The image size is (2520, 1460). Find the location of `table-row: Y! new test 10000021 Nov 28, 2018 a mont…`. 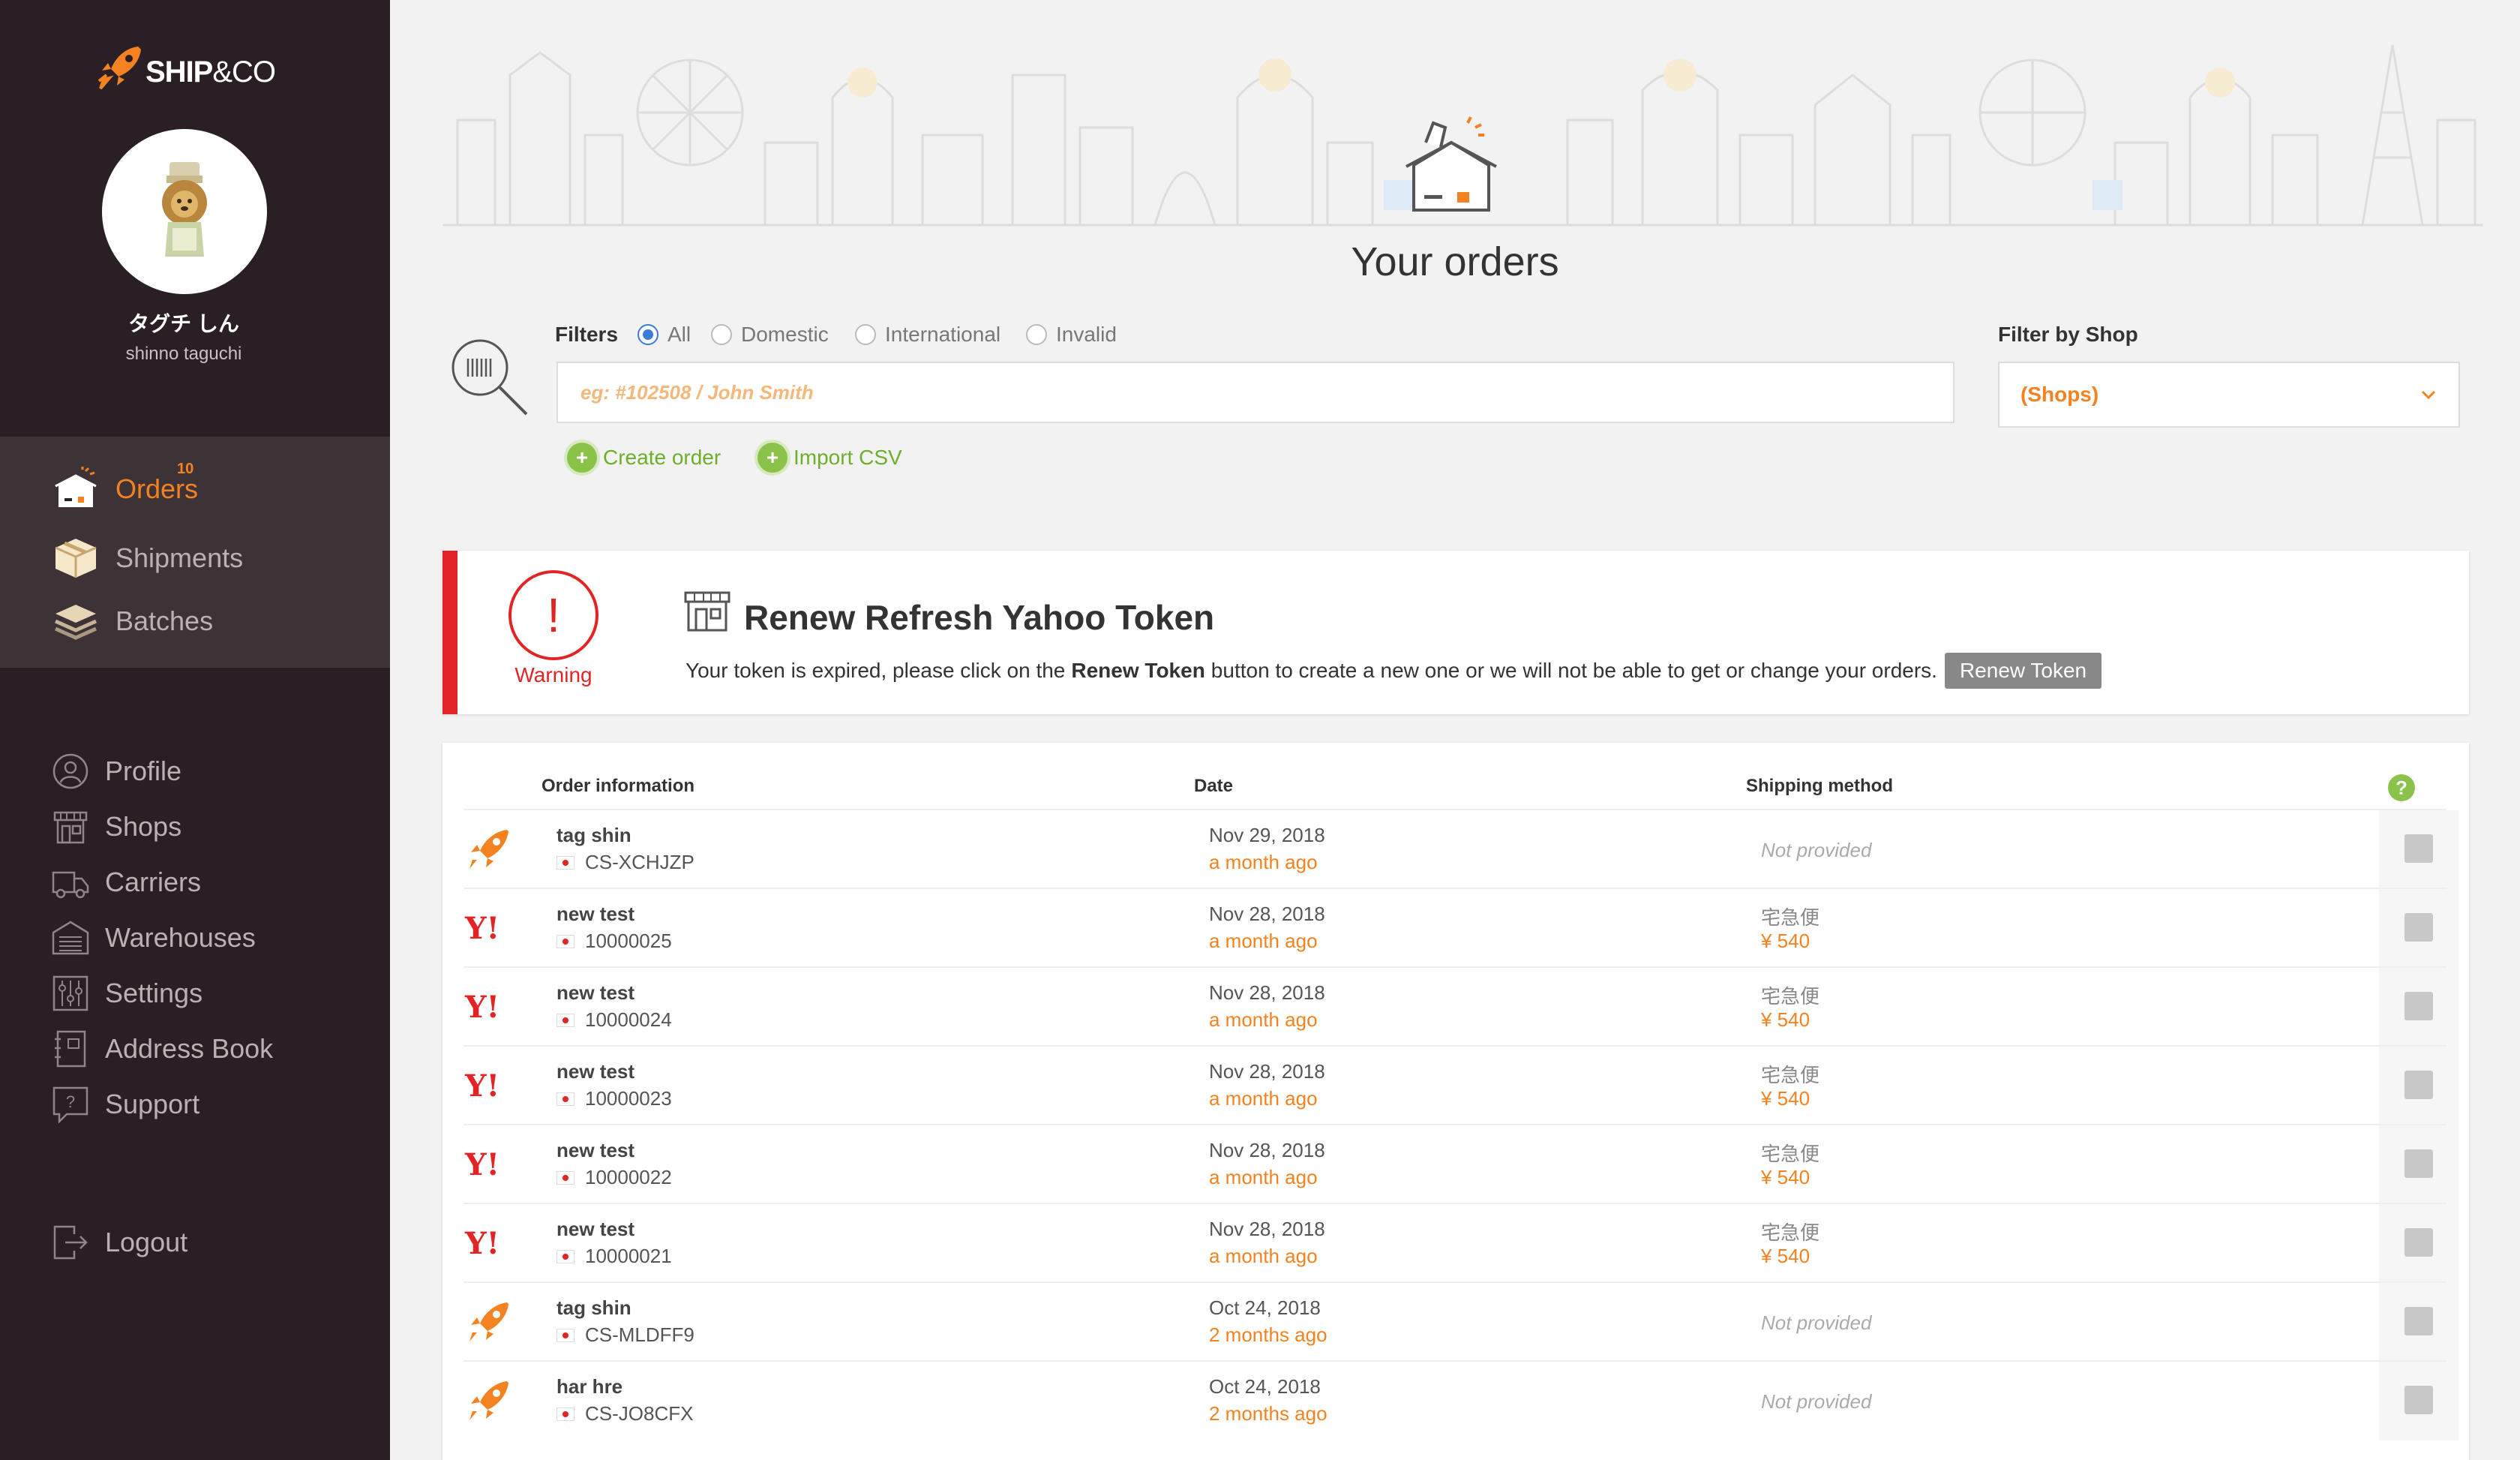

table-row: Y! new test 10000021 Nov 28, 2018 a mont… is located at coordinates (1461, 1243).